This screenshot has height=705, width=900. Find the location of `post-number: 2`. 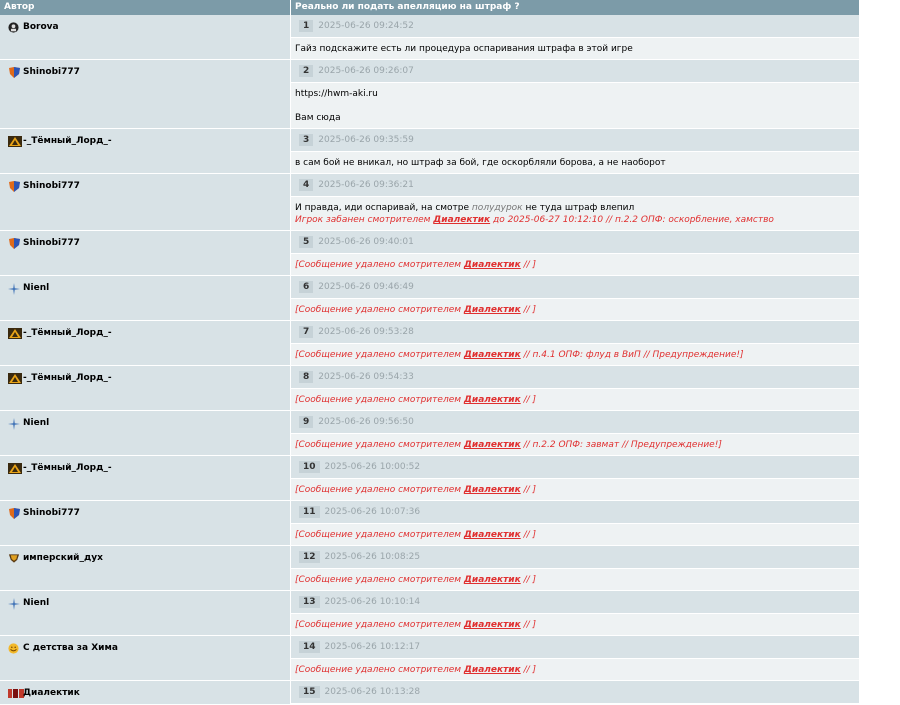

post-number: 2 is located at coordinates (306, 71).